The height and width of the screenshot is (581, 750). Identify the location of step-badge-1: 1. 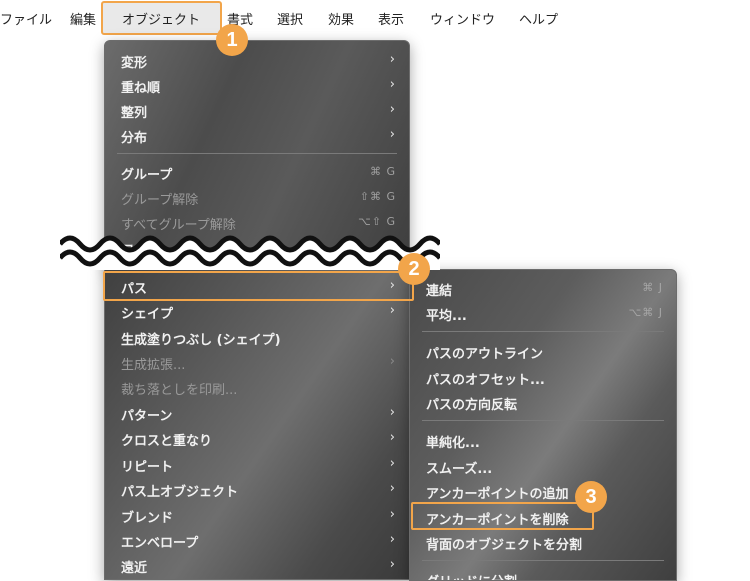
(232, 40).